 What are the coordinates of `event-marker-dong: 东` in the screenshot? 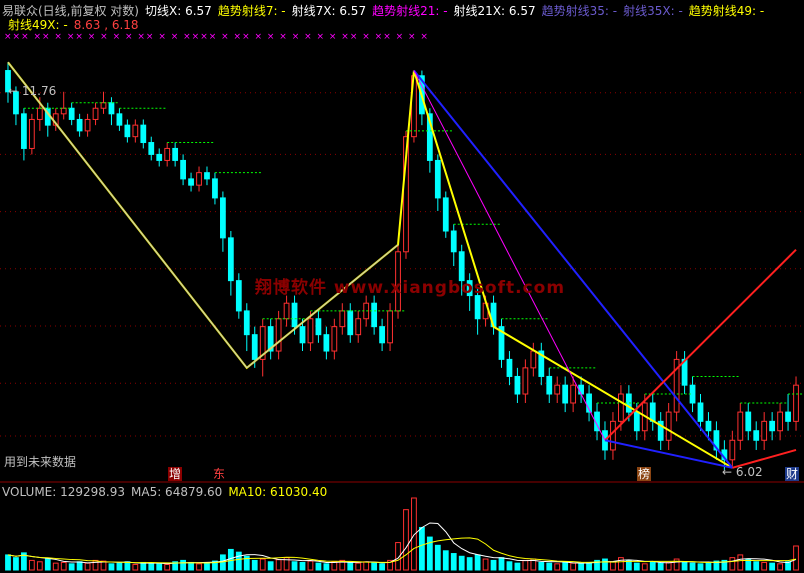 It's located at (219, 474).